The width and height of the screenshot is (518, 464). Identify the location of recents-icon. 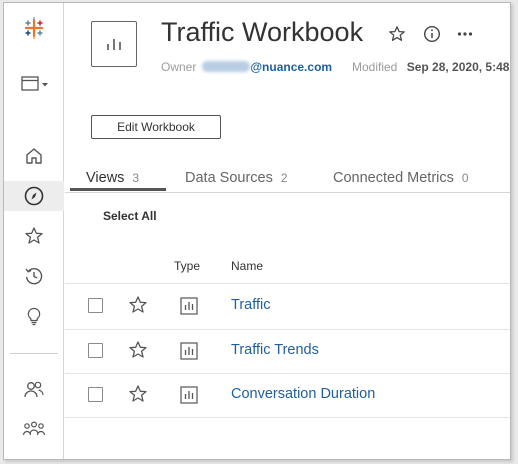
(34, 276).